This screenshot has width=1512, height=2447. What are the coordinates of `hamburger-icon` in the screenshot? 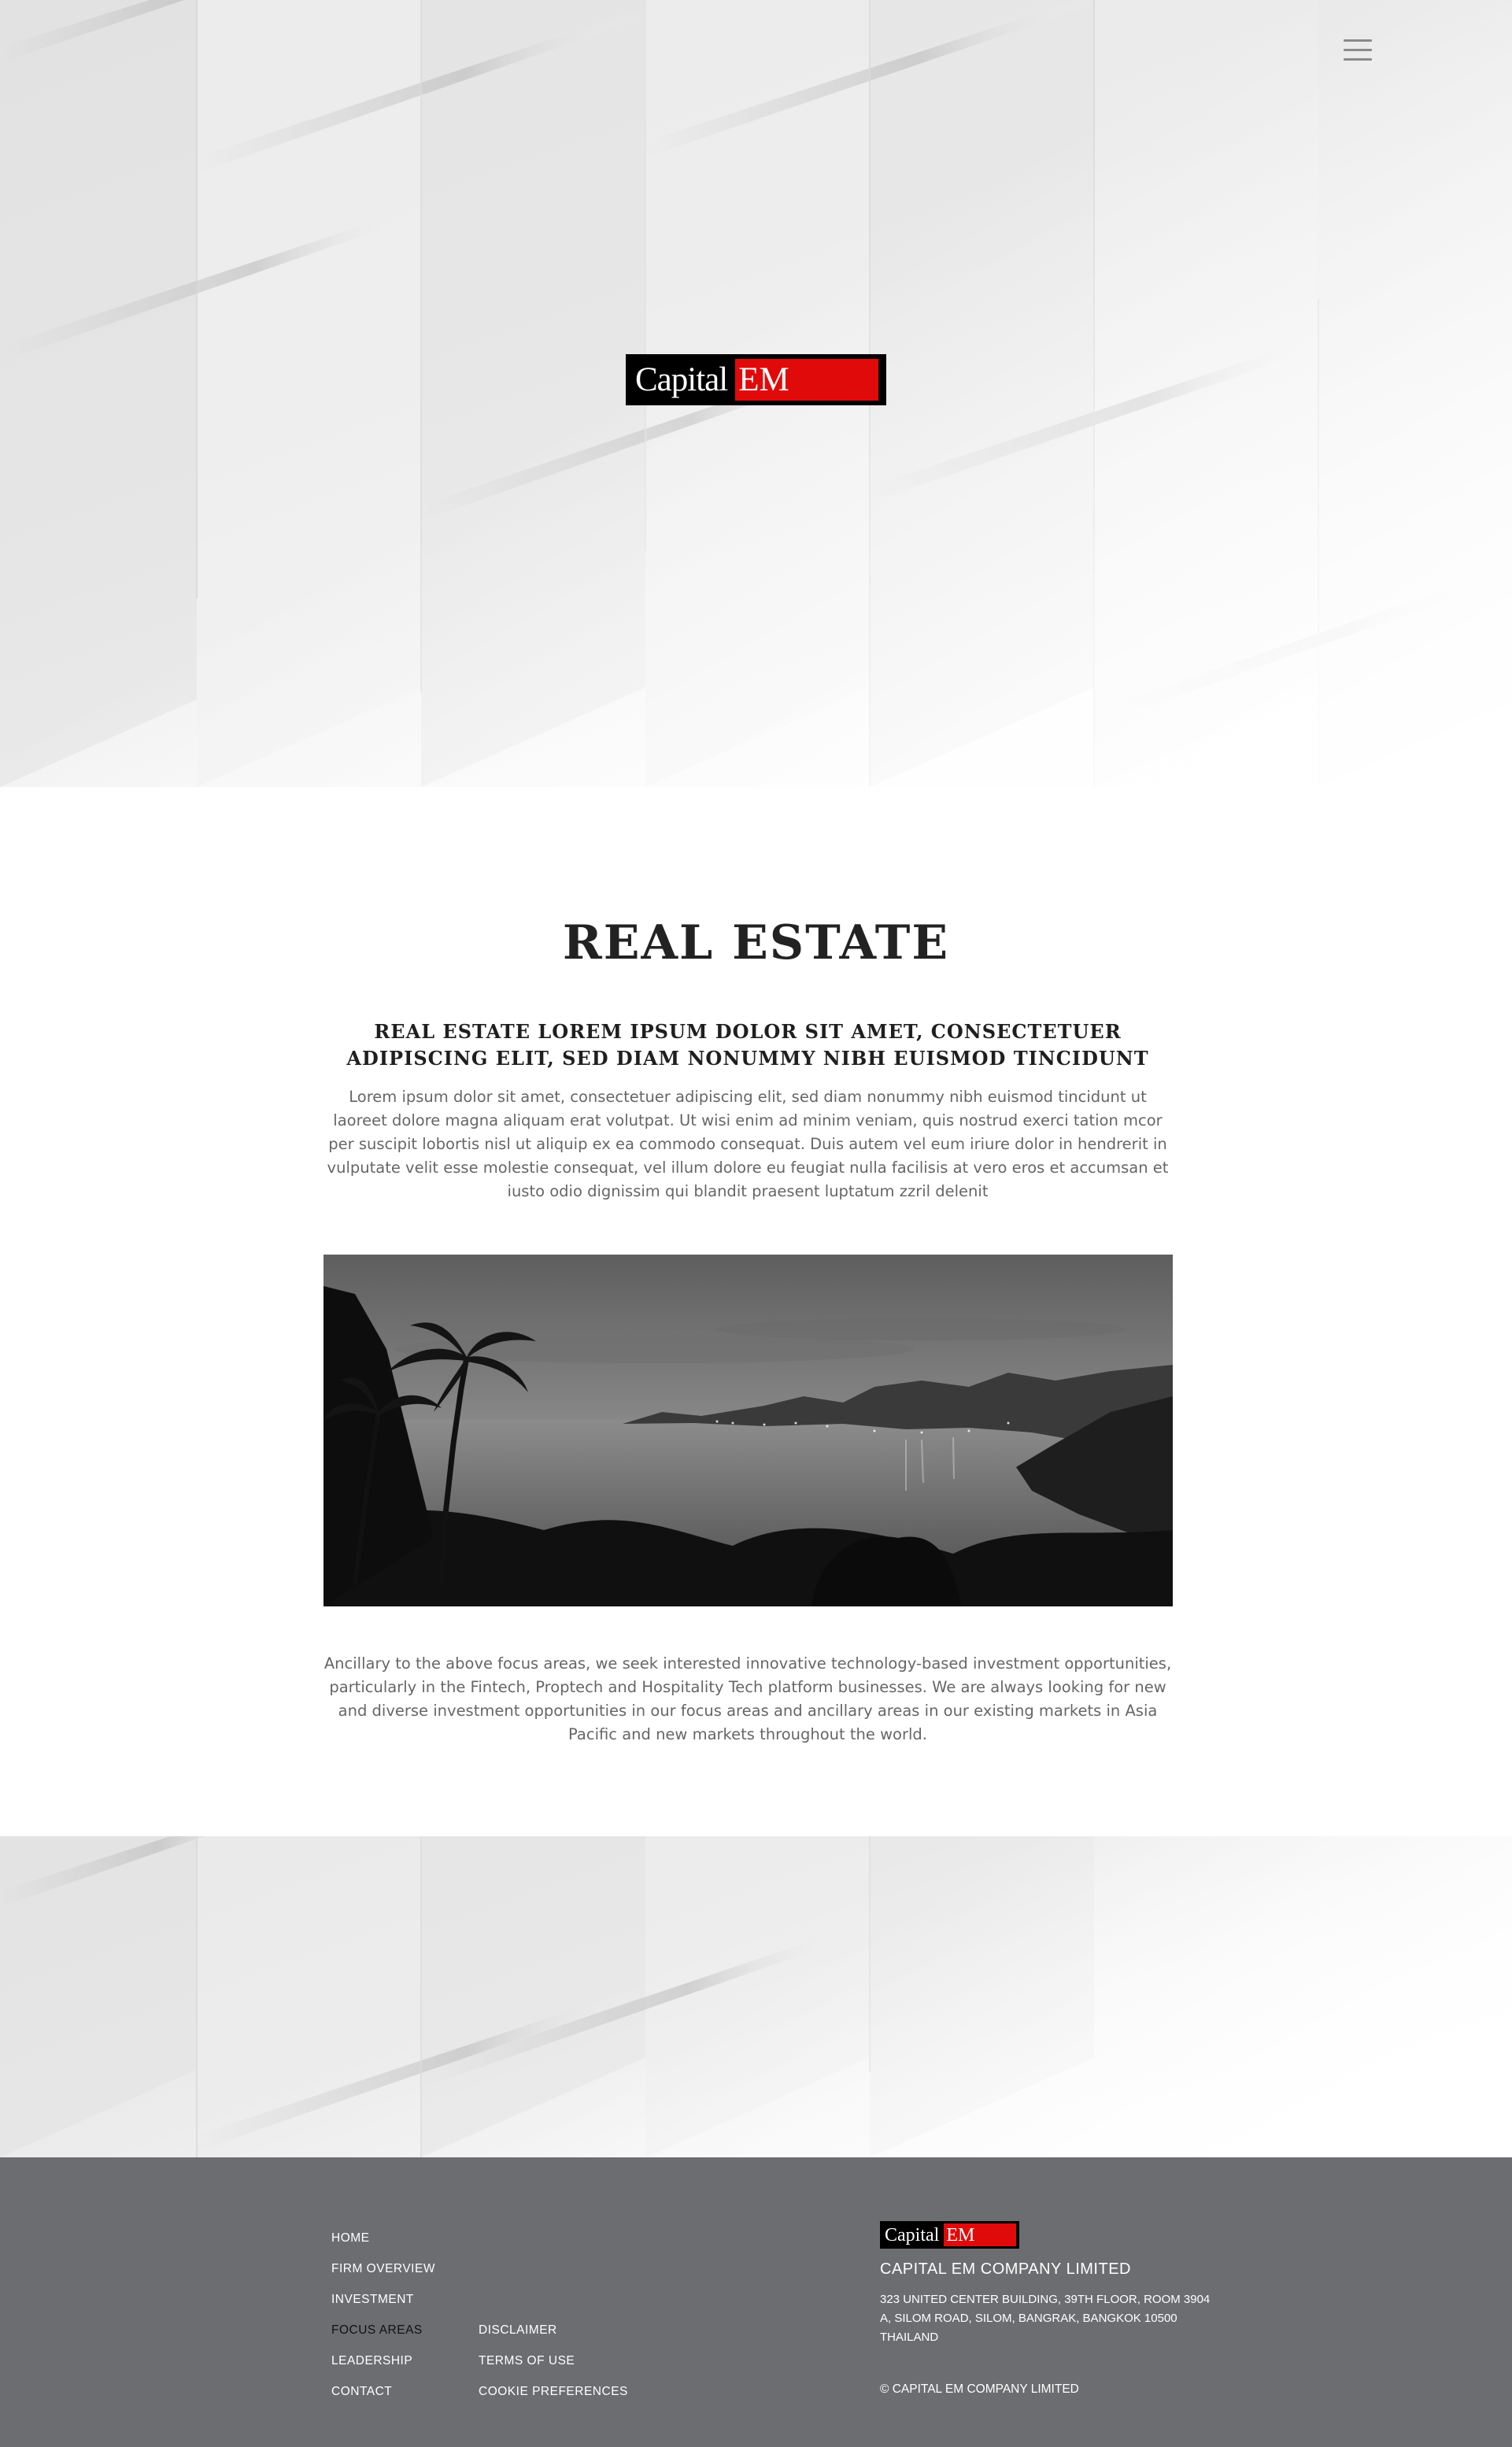 It's located at (1358, 40).